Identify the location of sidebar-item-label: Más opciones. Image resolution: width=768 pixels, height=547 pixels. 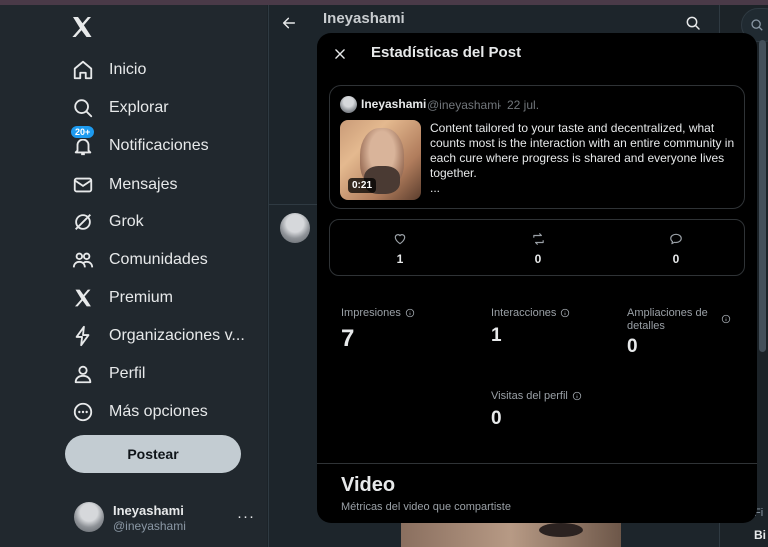
(158, 411).